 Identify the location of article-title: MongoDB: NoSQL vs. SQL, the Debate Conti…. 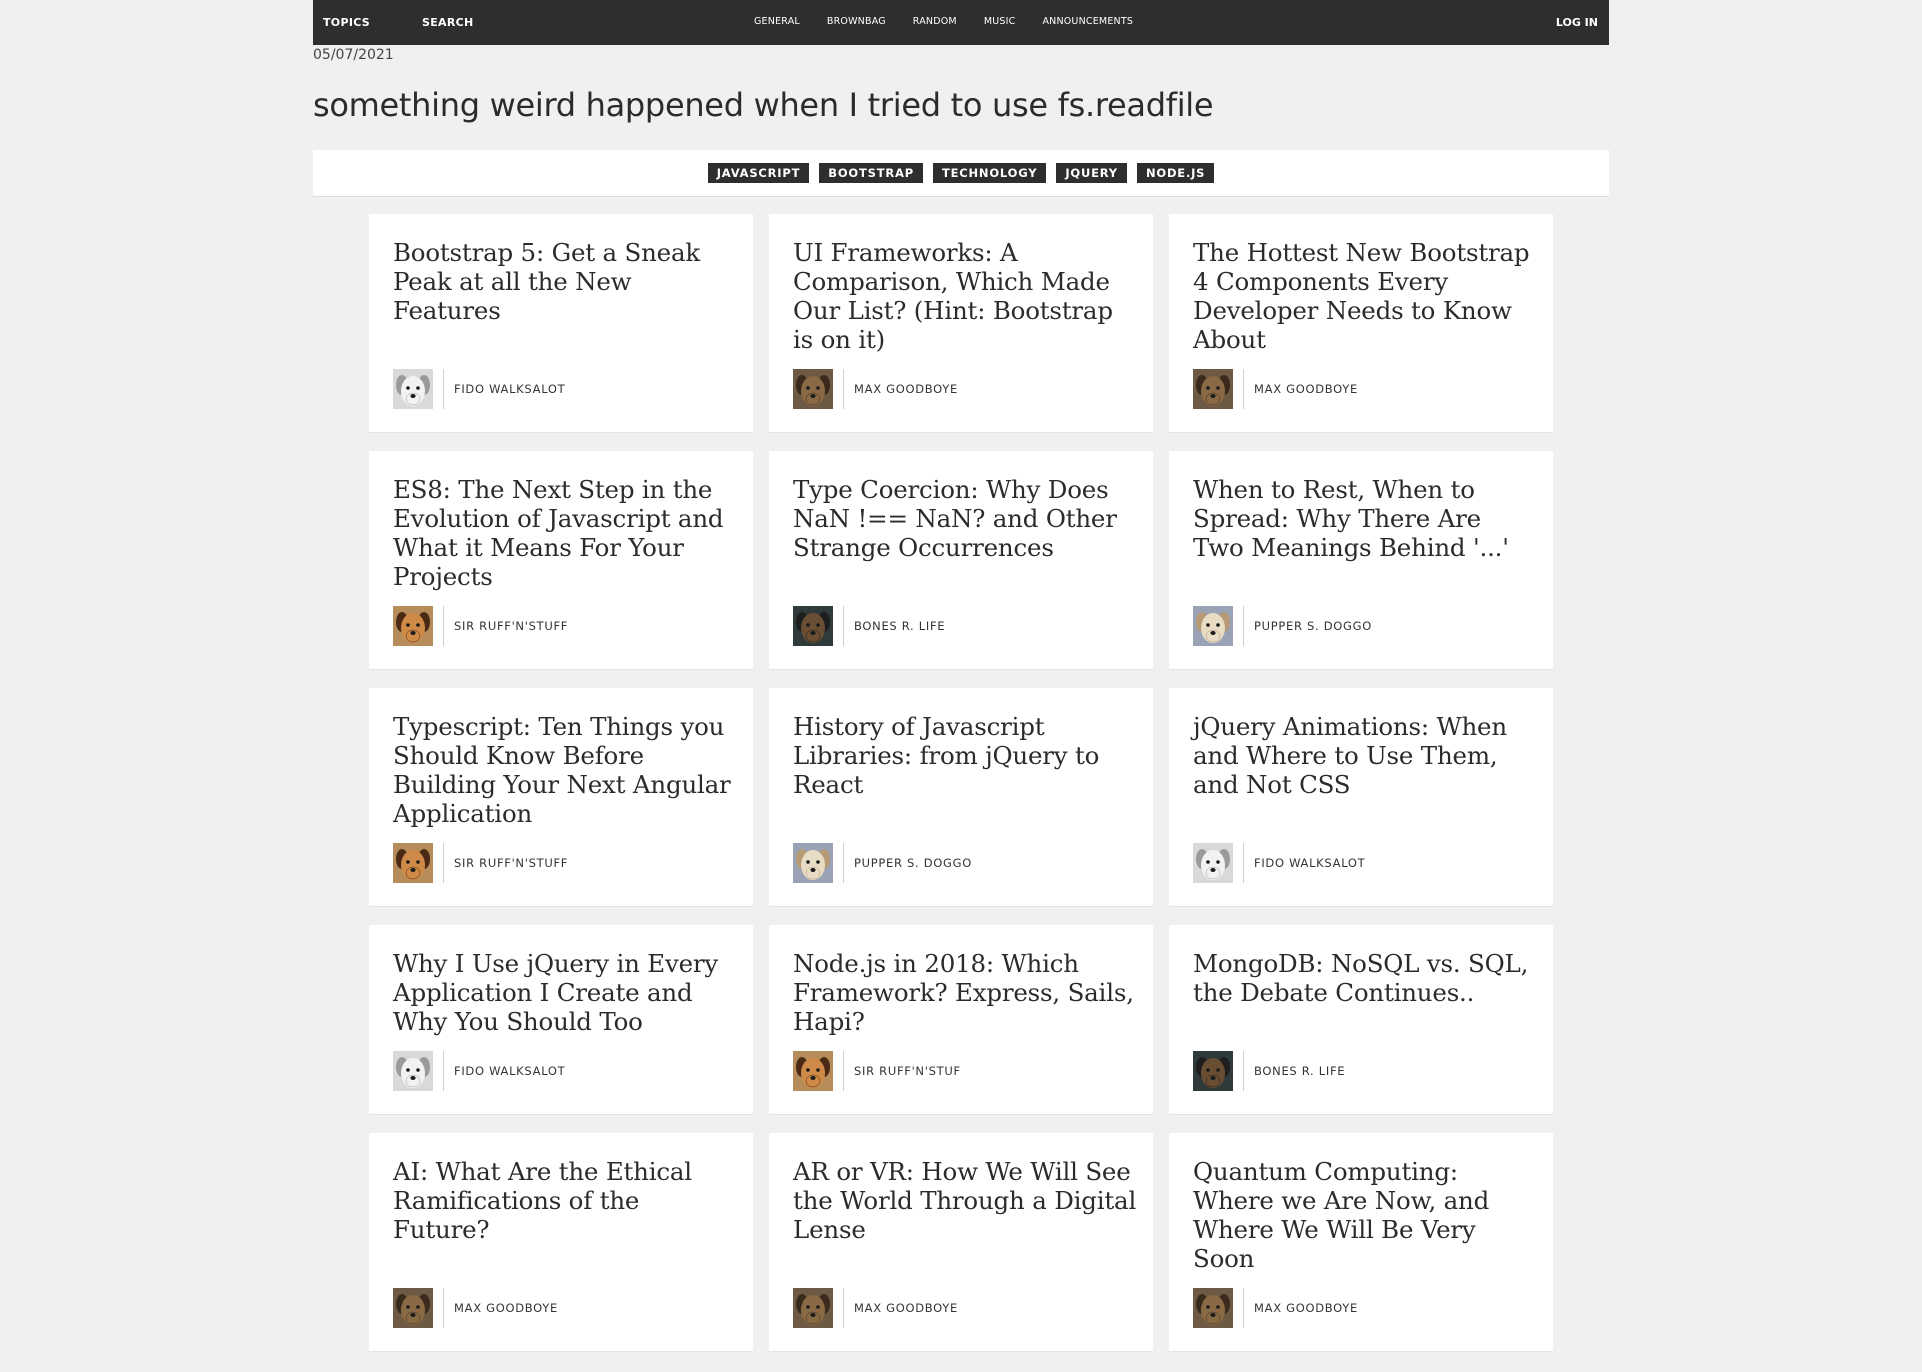
(1365, 978).